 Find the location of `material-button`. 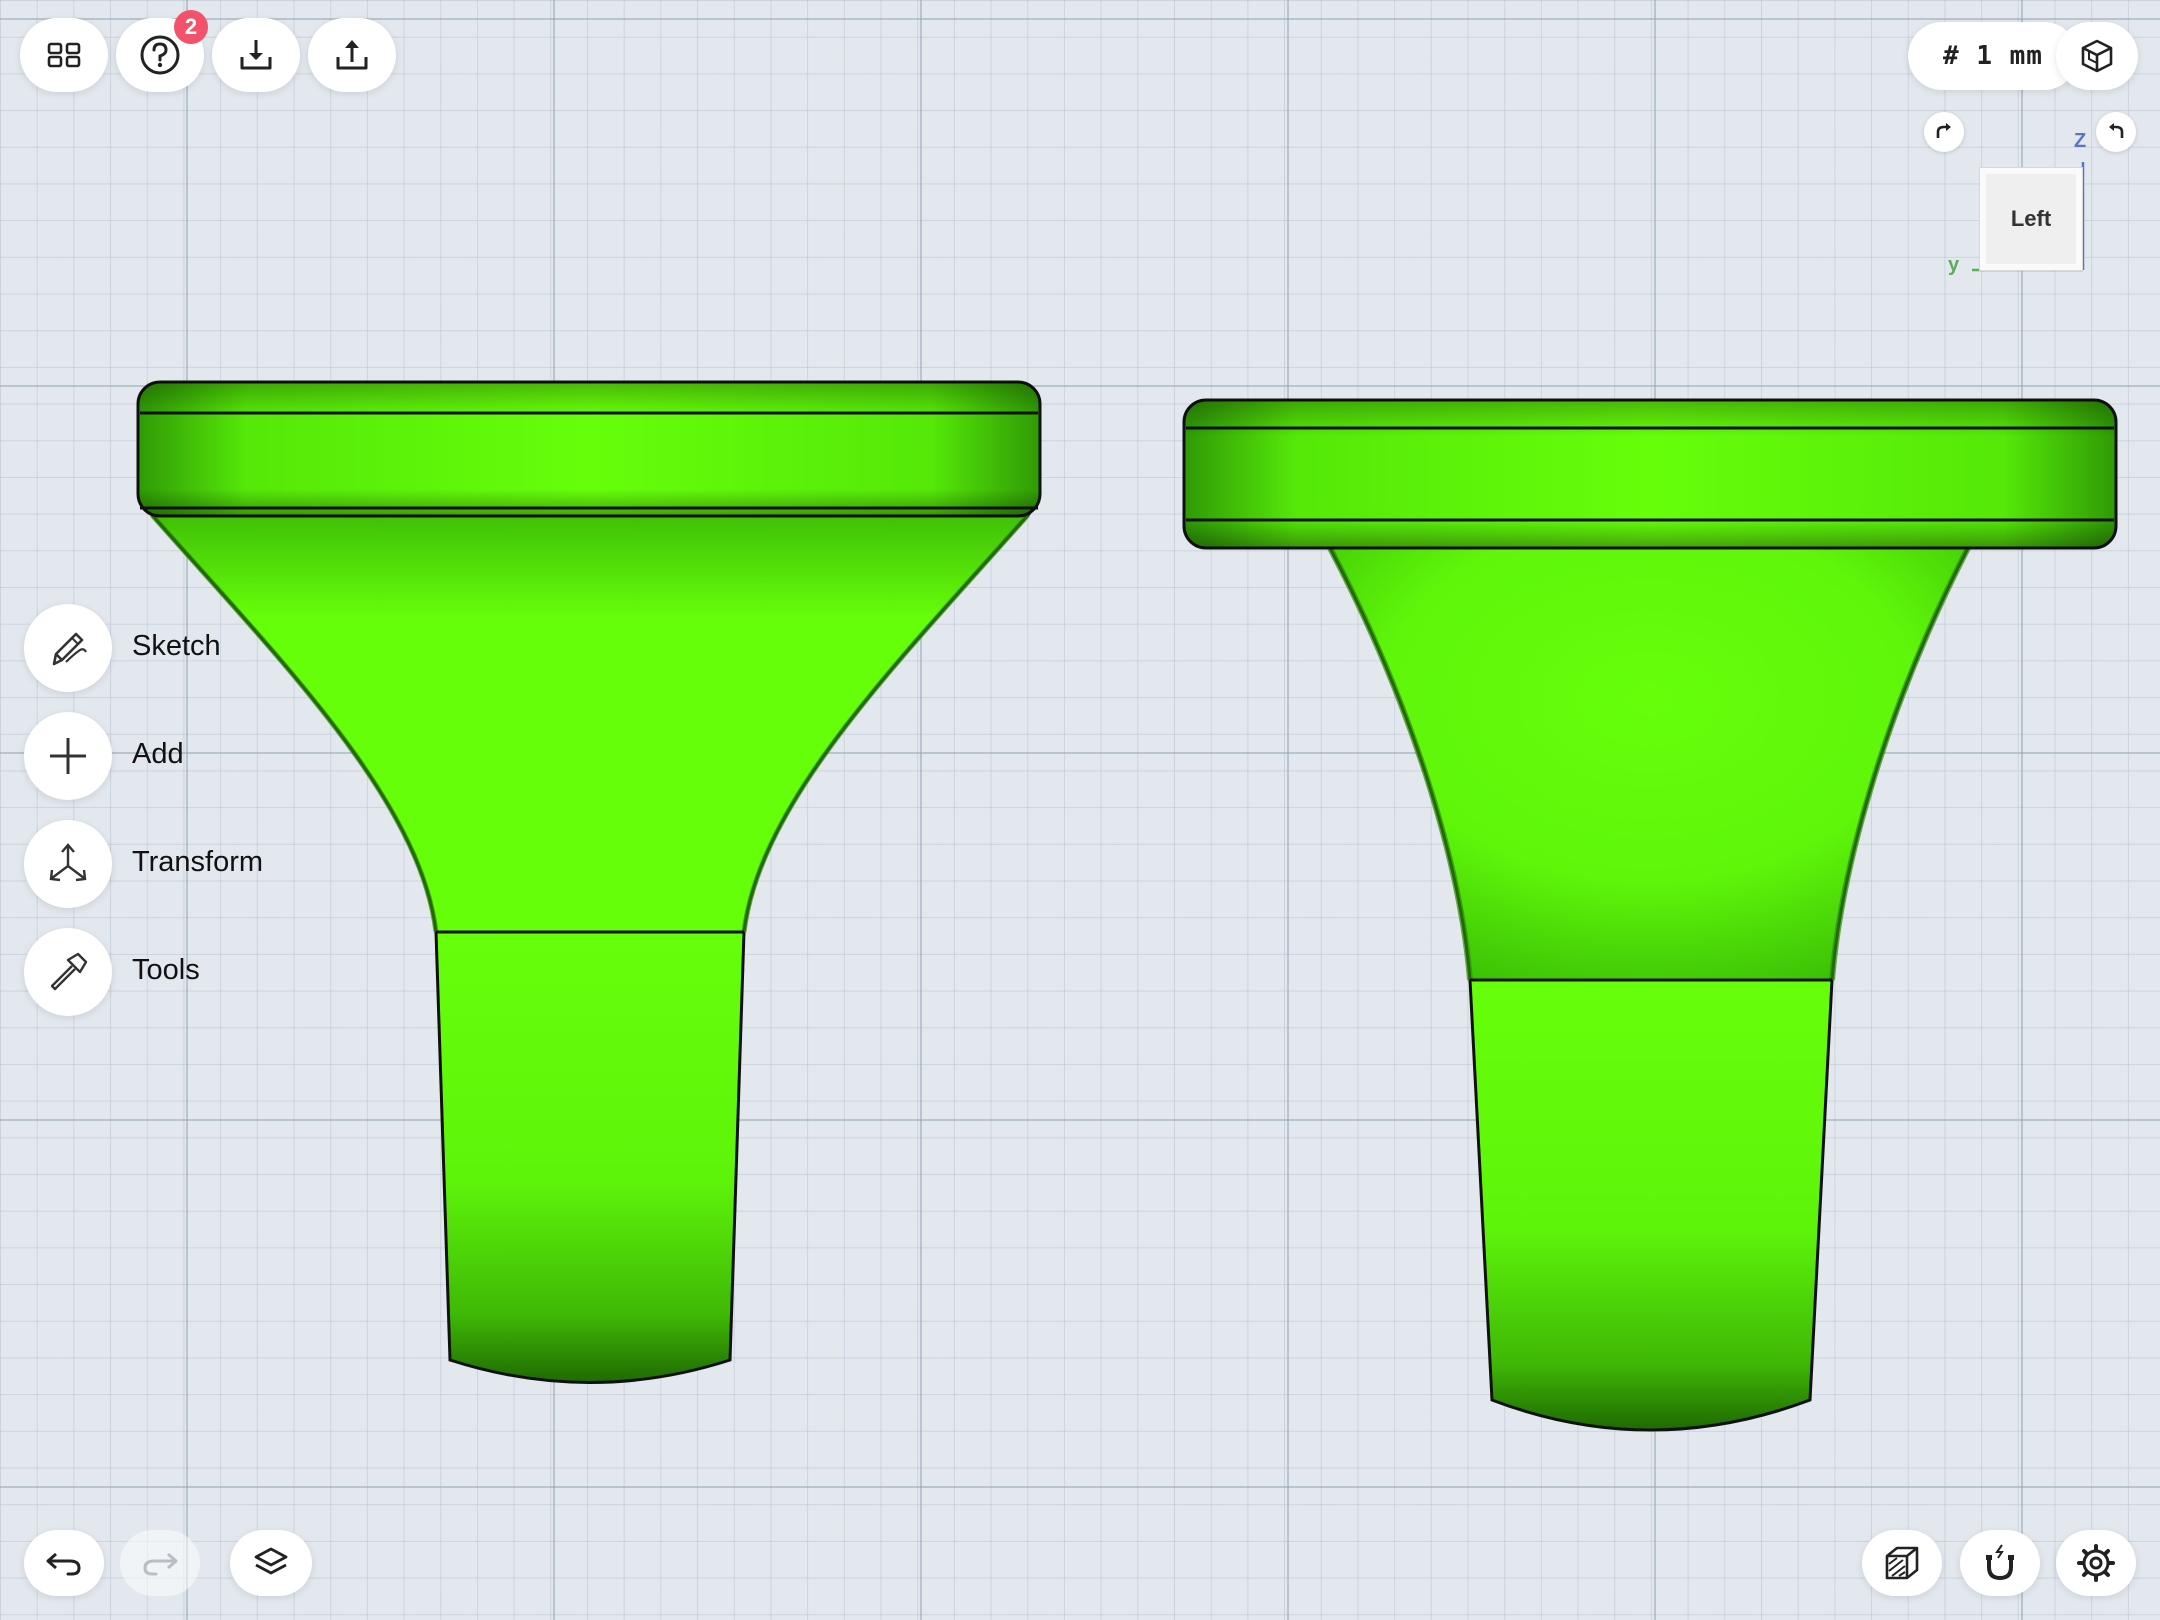

material-button is located at coordinates (1902, 1563).